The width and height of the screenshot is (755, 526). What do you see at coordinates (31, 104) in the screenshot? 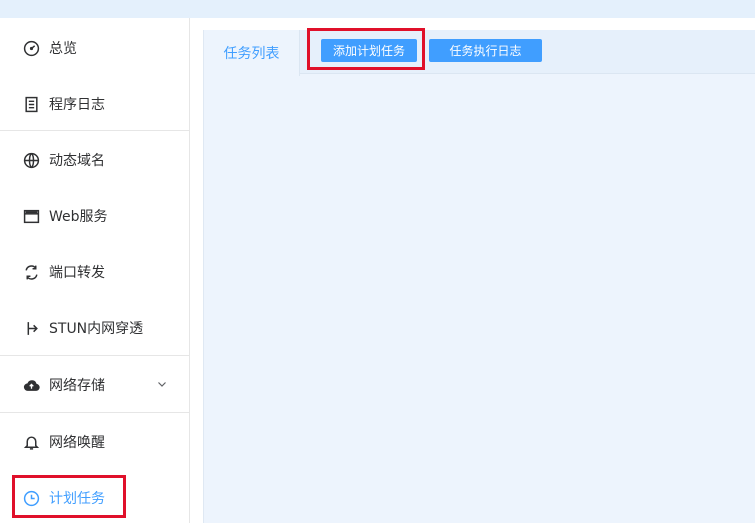
I see `log-icon` at bounding box center [31, 104].